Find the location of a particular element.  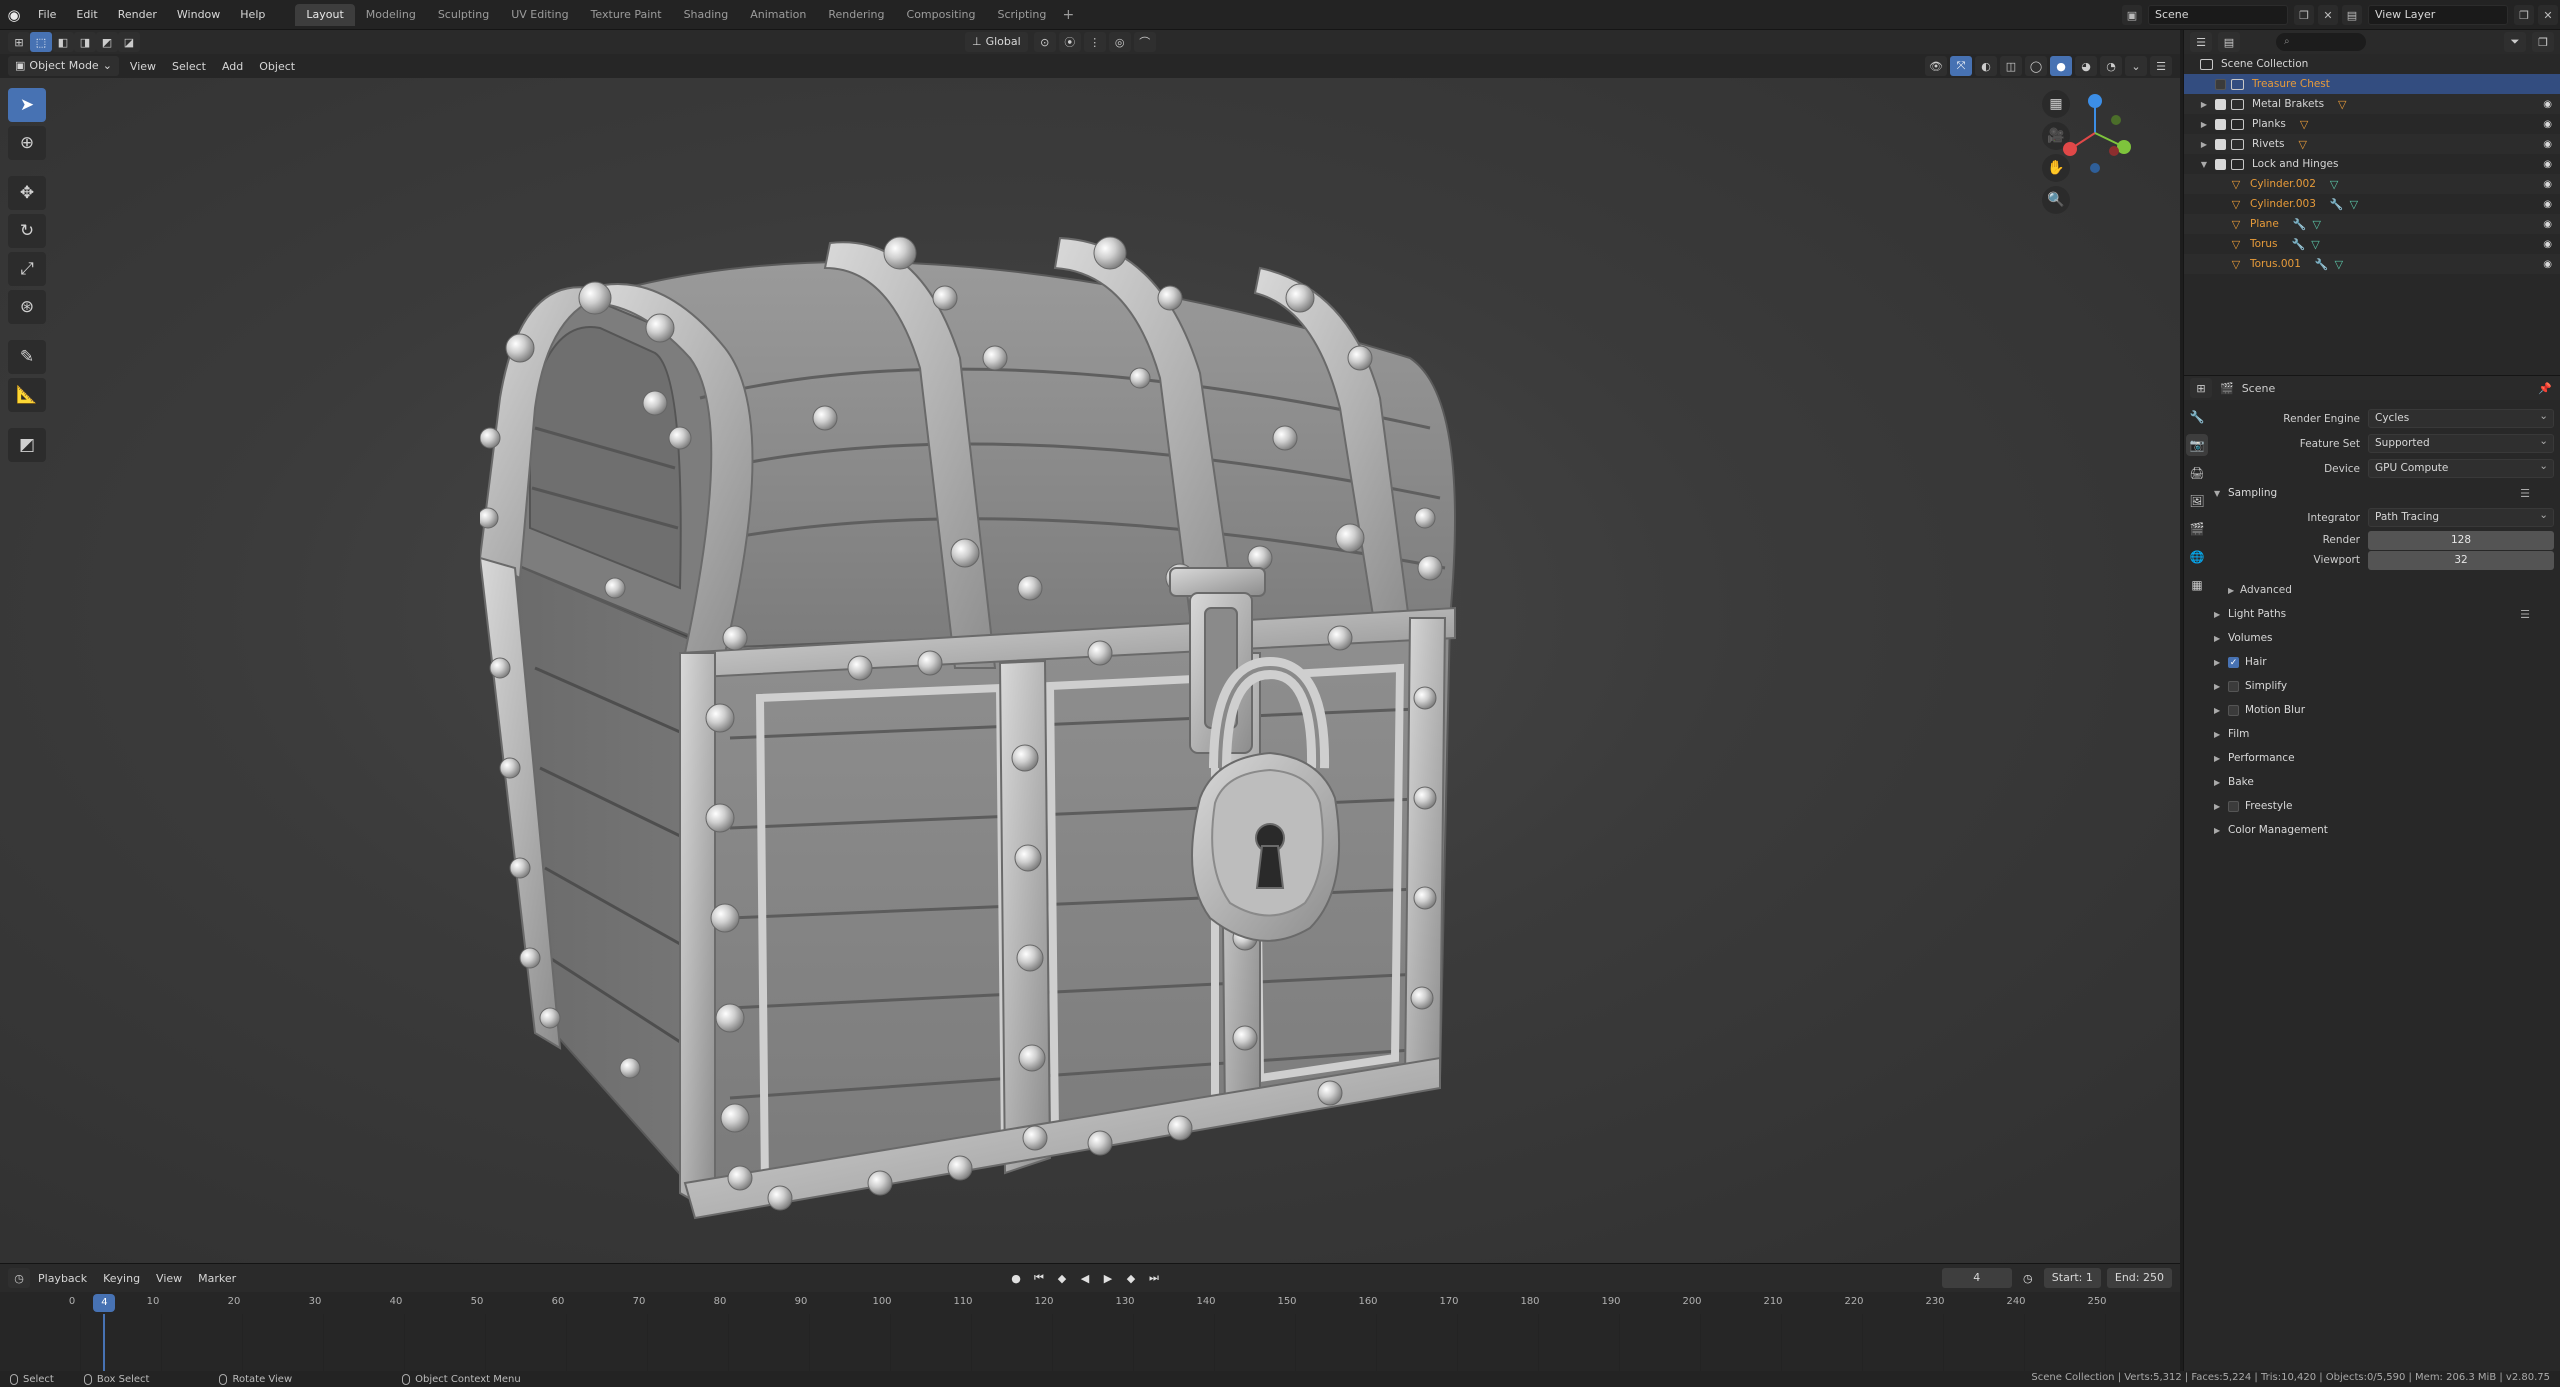

tab-shading: Shading is located at coordinates (706, 15).